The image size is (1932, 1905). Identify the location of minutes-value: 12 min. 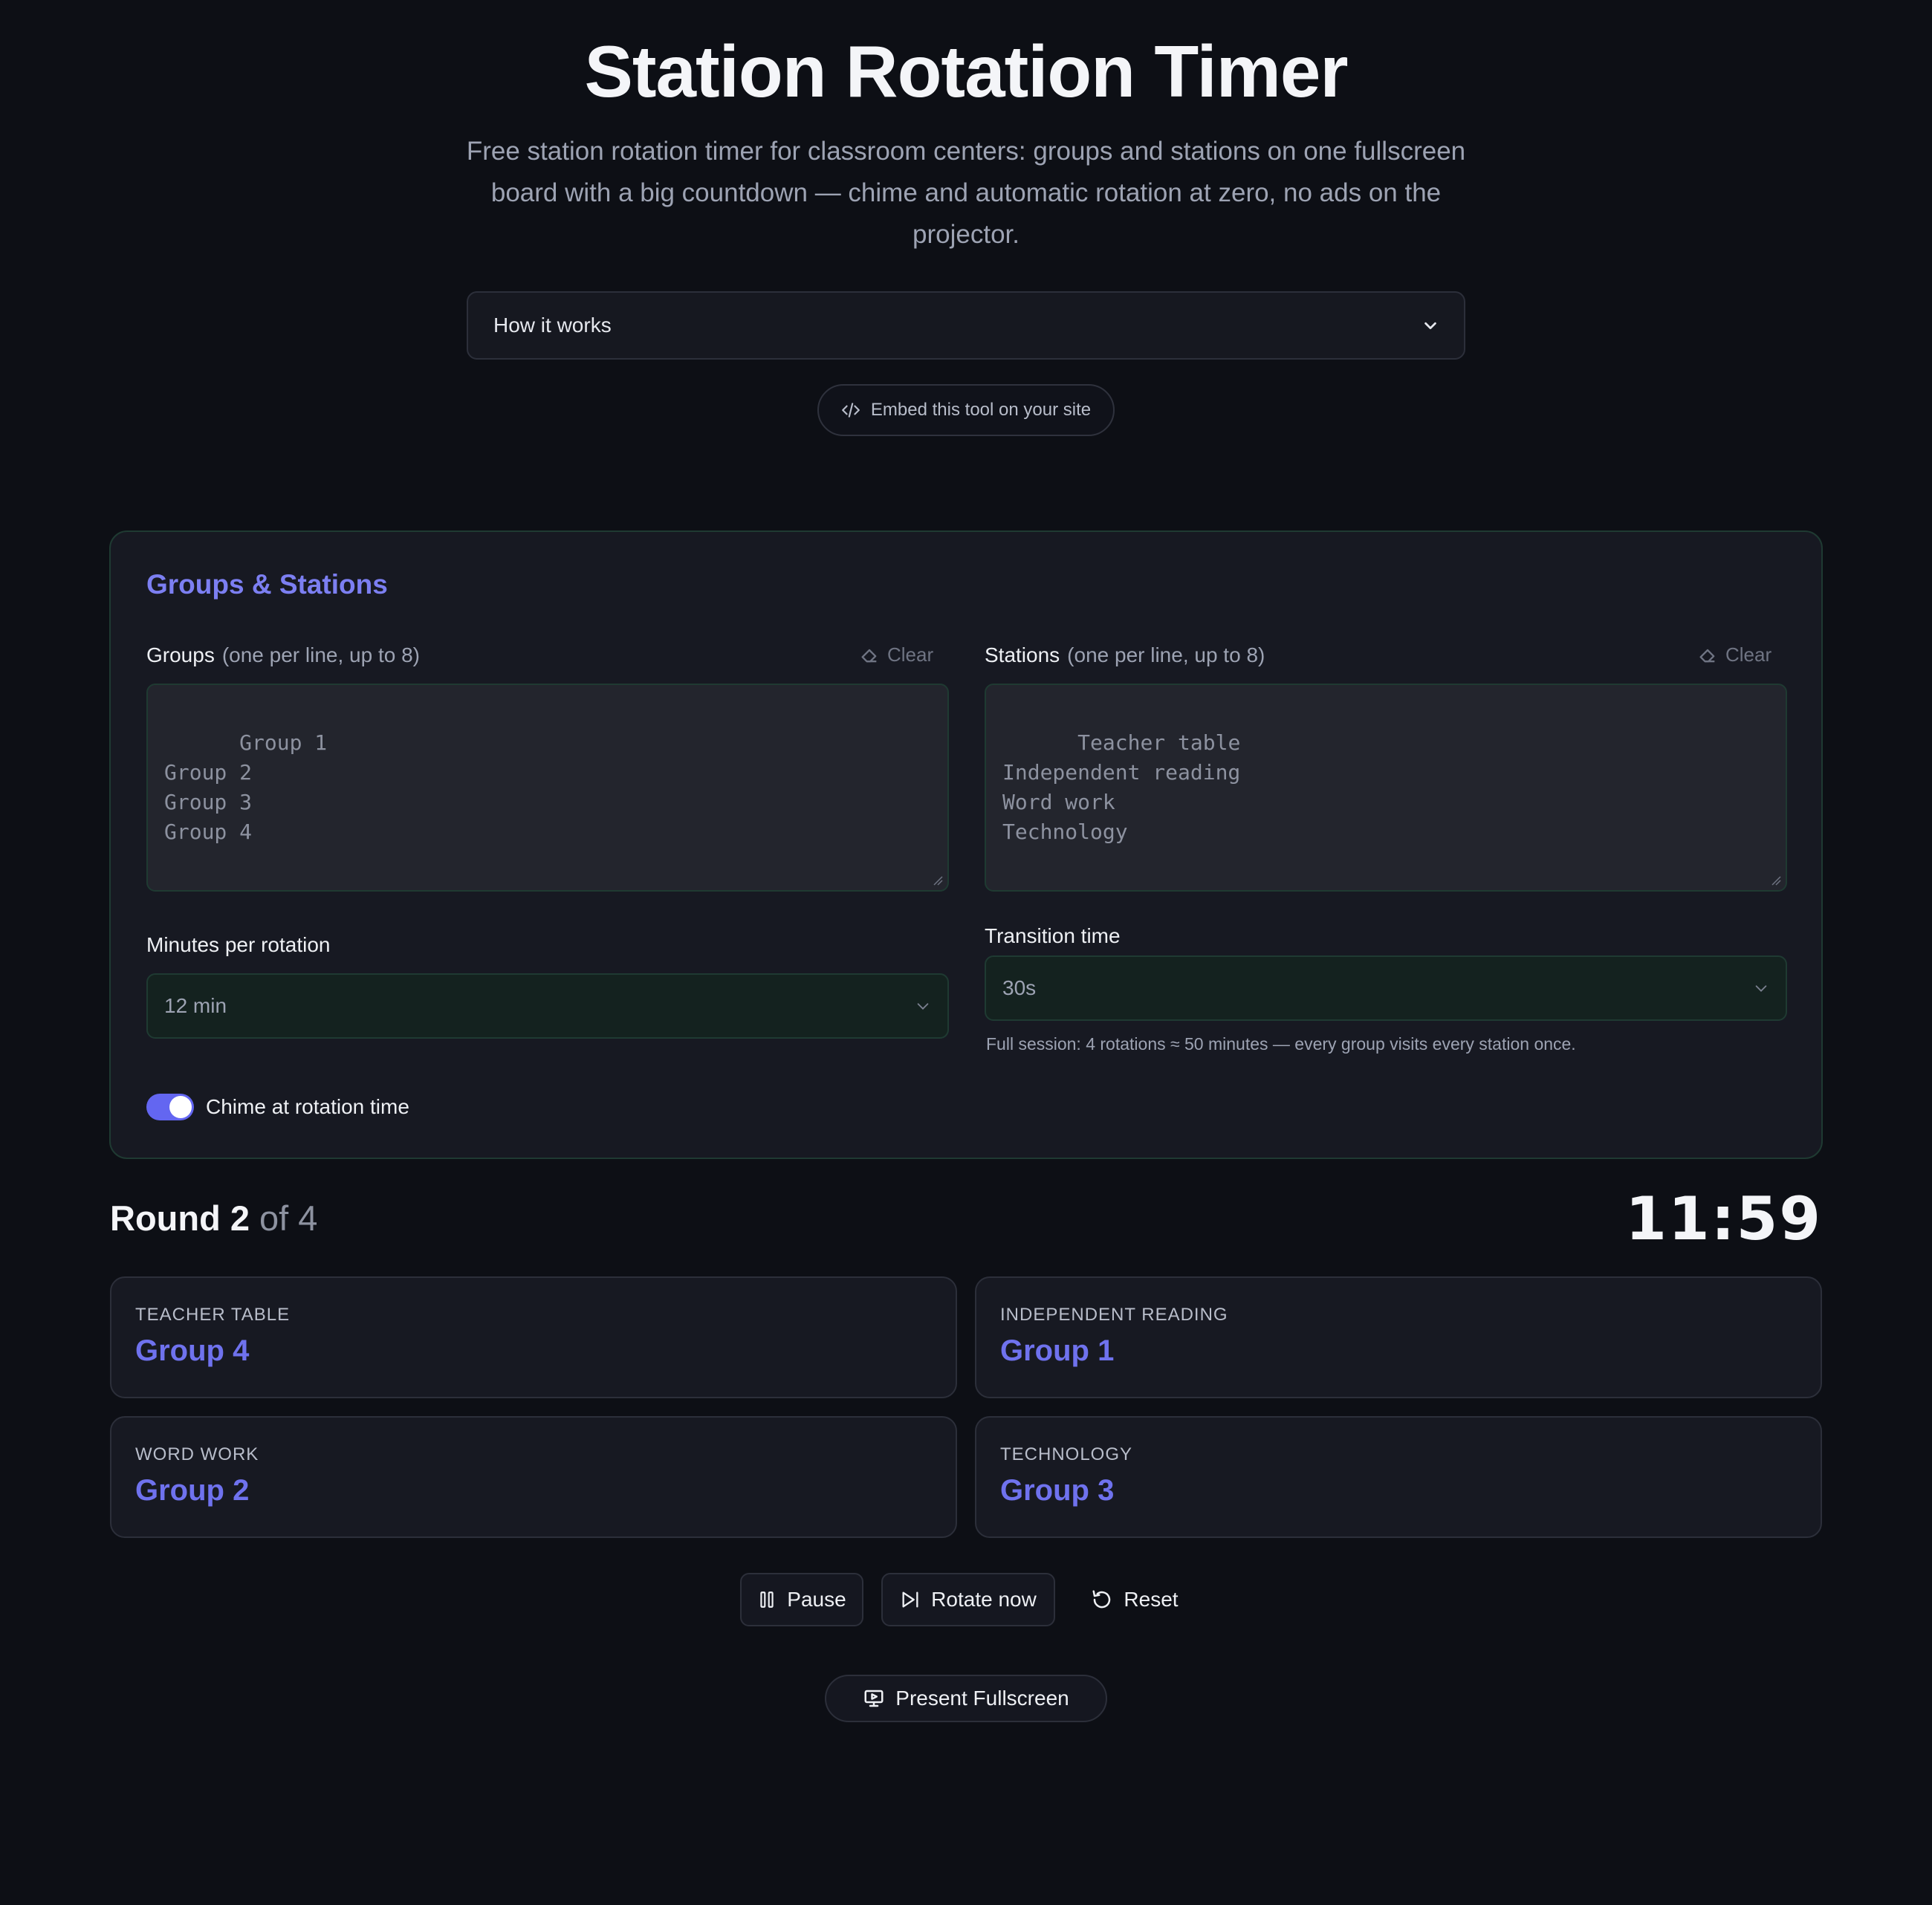
(195, 1006).